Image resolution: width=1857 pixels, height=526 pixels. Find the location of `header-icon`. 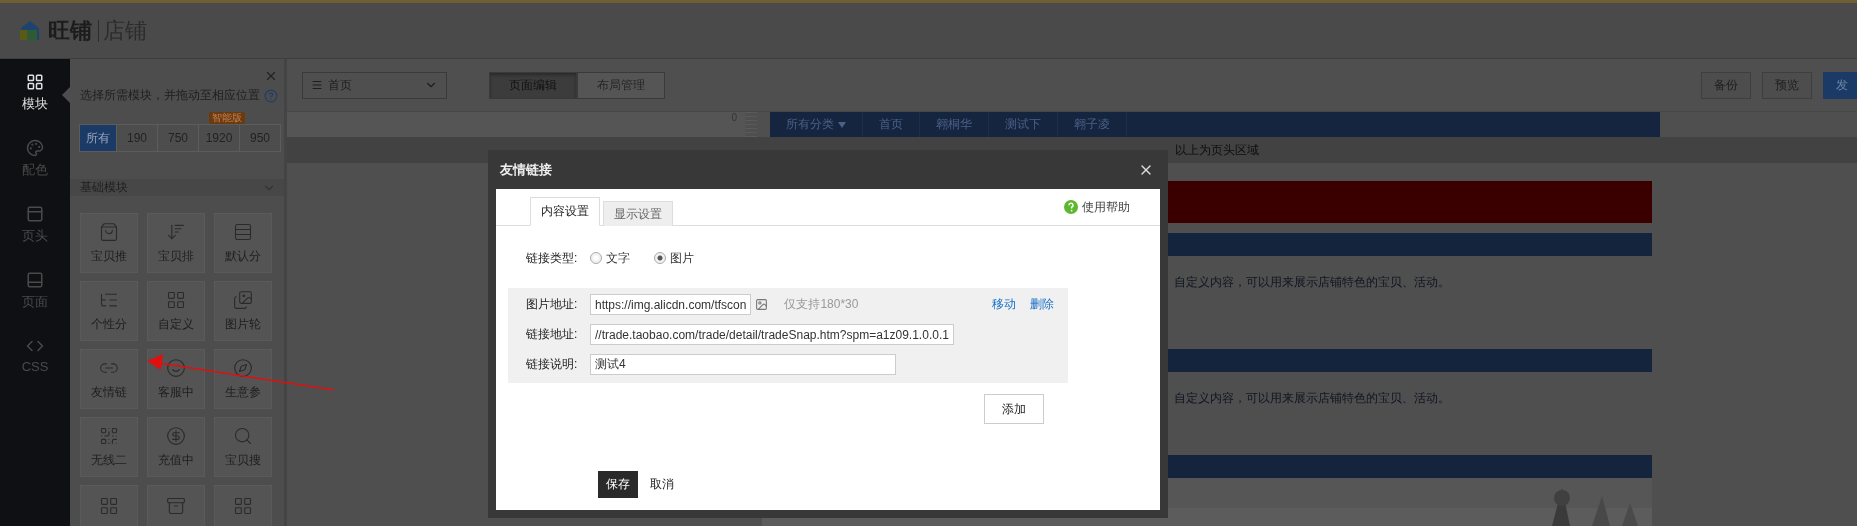

header-icon is located at coordinates (35, 214).